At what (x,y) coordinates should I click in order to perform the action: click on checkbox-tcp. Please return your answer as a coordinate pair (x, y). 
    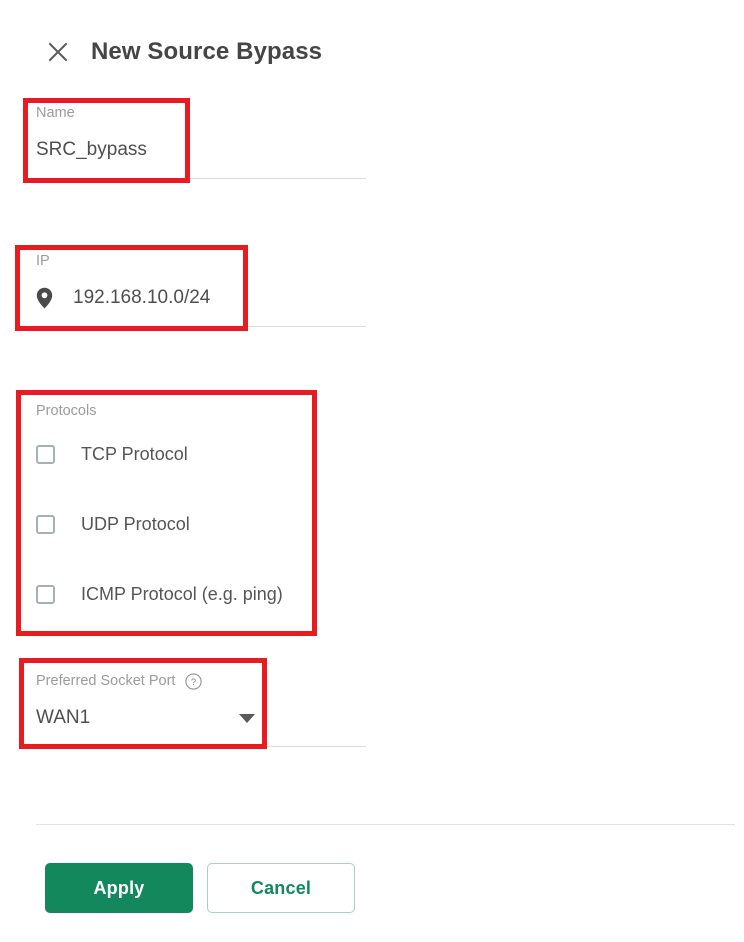
    Looking at the image, I should click on (45, 454).